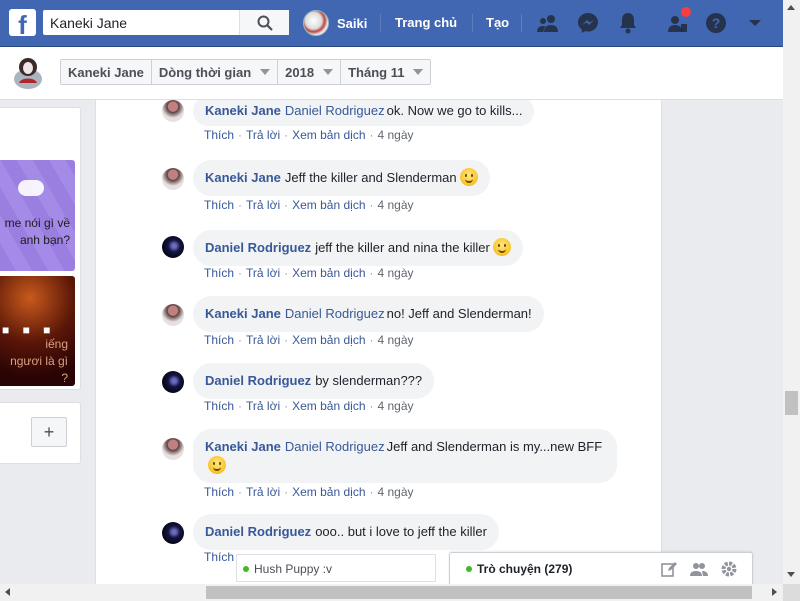 The width and height of the screenshot is (800, 601). Describe the element at coordinates (22, 22) in the screenshot. I see `facebook-logo: f` at that location.